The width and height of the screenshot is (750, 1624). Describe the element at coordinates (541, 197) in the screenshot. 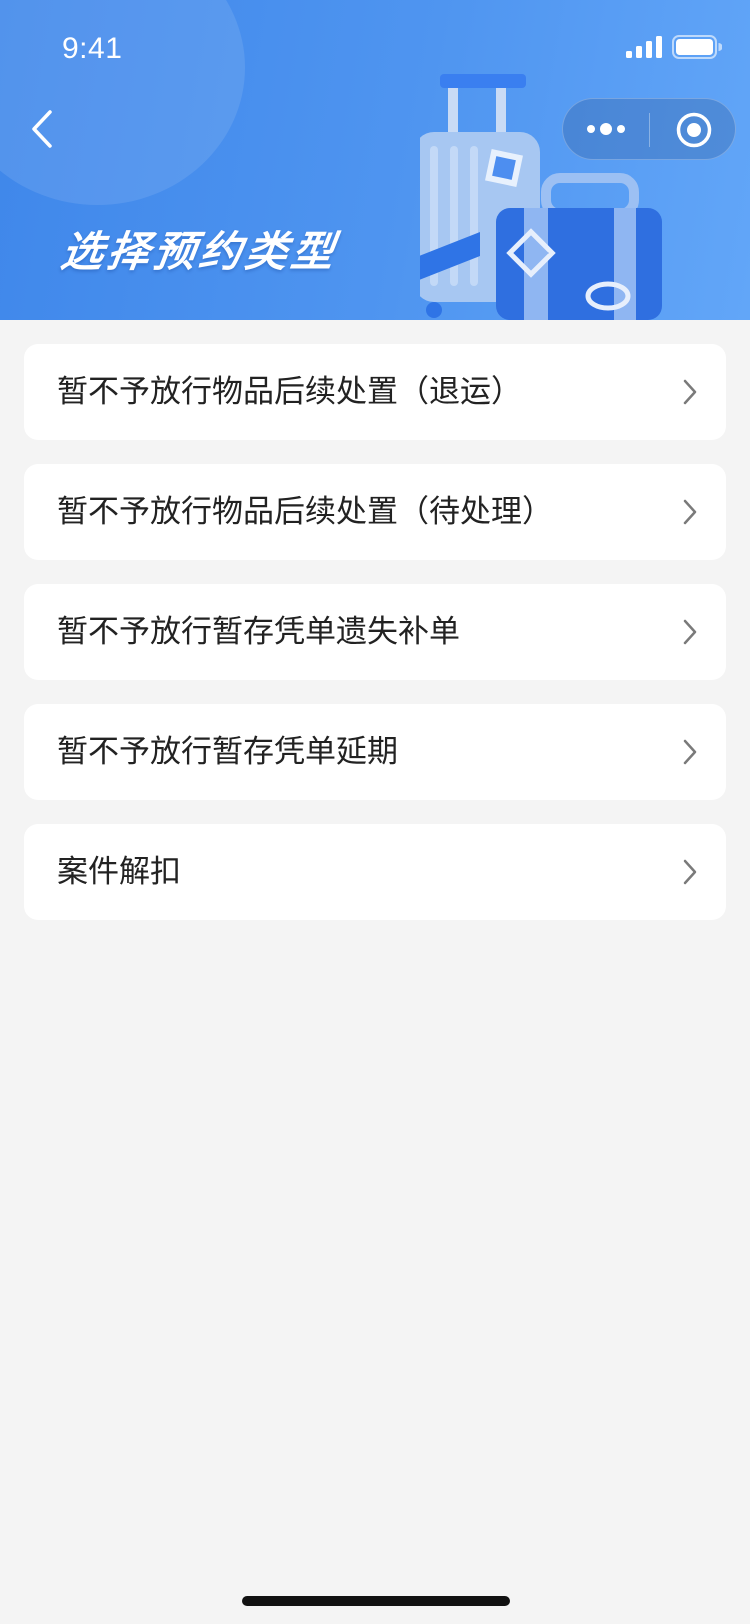

I see `luggage-illustration` at that location.